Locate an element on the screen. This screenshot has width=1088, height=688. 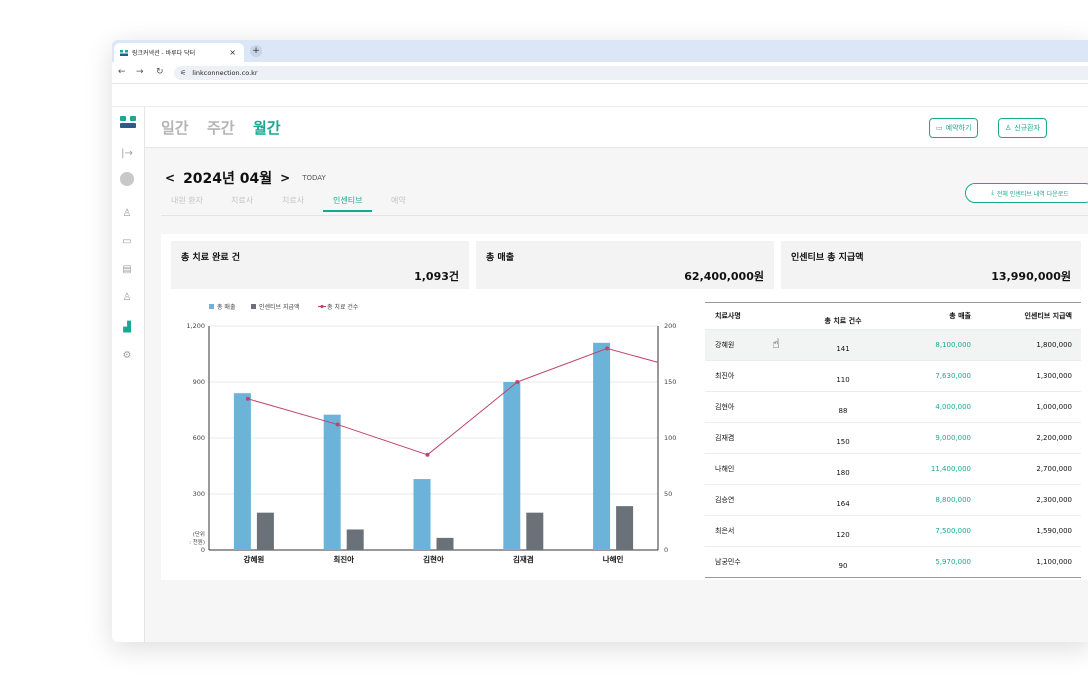
subtab-visit-patients: 내원 환자 is located at coordinates (187, 202).